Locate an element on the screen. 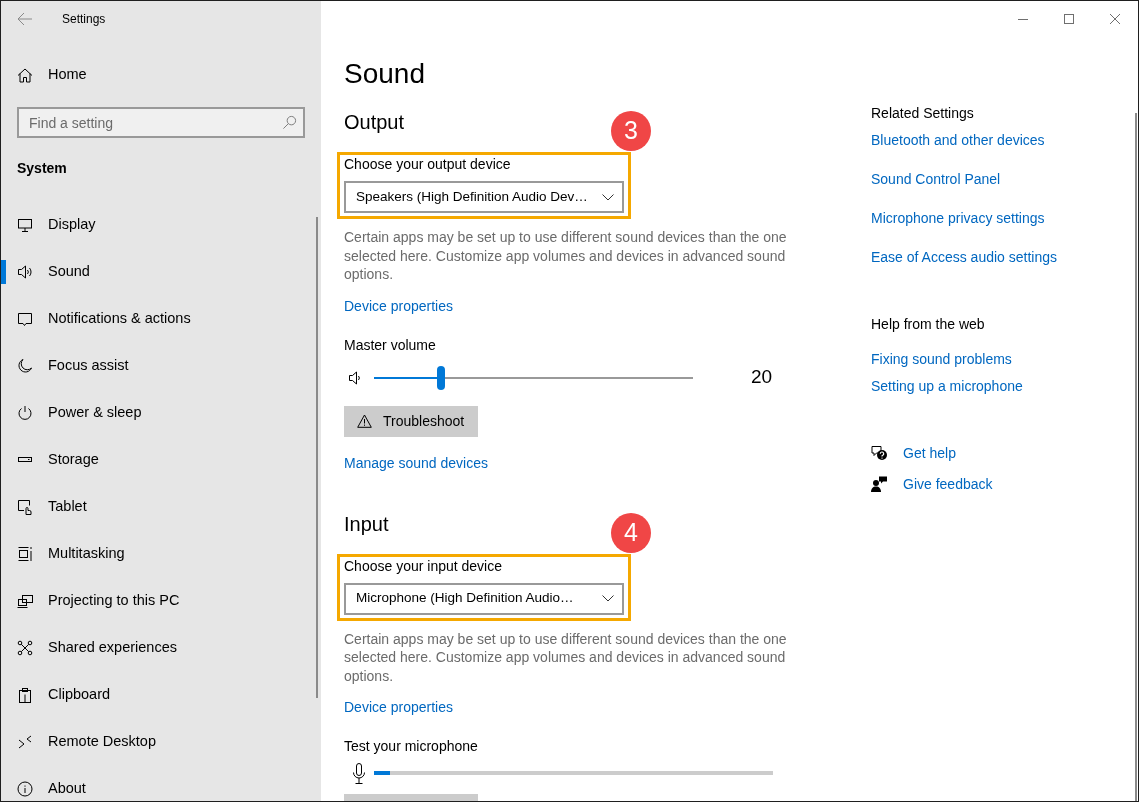 This screenshot has height=802, width=1139. field-label: Choose your input device is located at coordinates (423, 565).